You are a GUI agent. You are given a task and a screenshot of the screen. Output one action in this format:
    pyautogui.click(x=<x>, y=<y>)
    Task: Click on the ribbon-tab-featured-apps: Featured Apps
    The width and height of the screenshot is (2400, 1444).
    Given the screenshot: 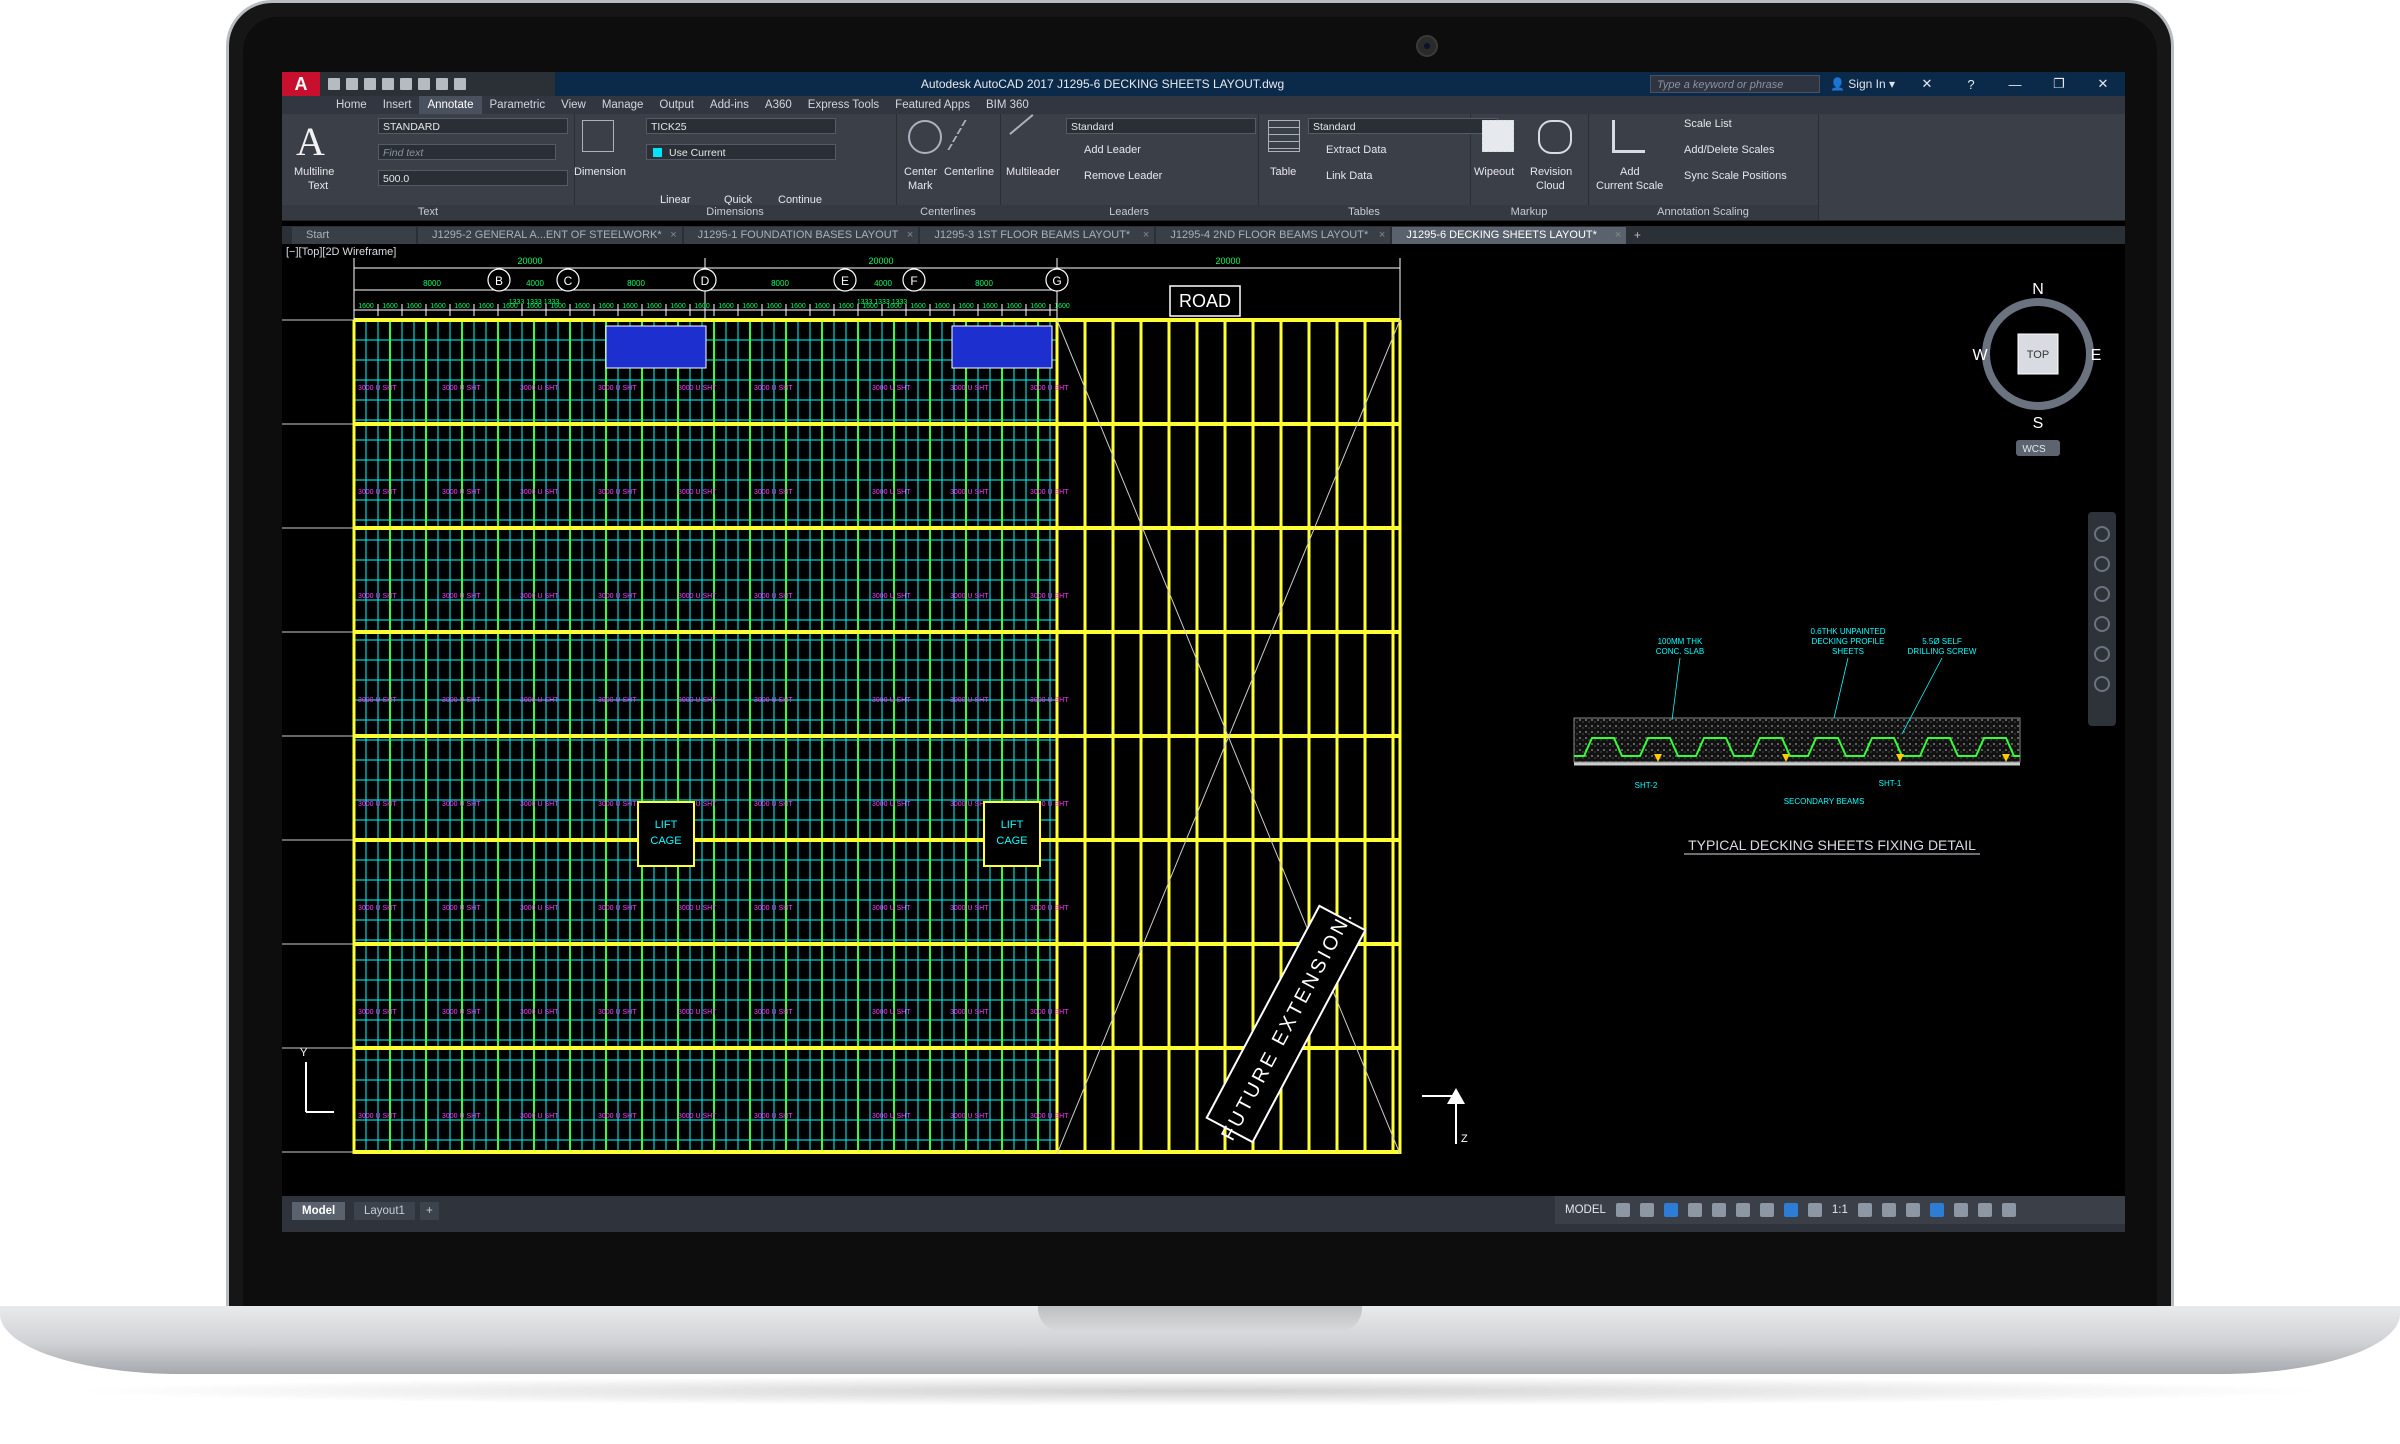 What is the action you would take?
    pyautogui.click(x=932, y=105)
    